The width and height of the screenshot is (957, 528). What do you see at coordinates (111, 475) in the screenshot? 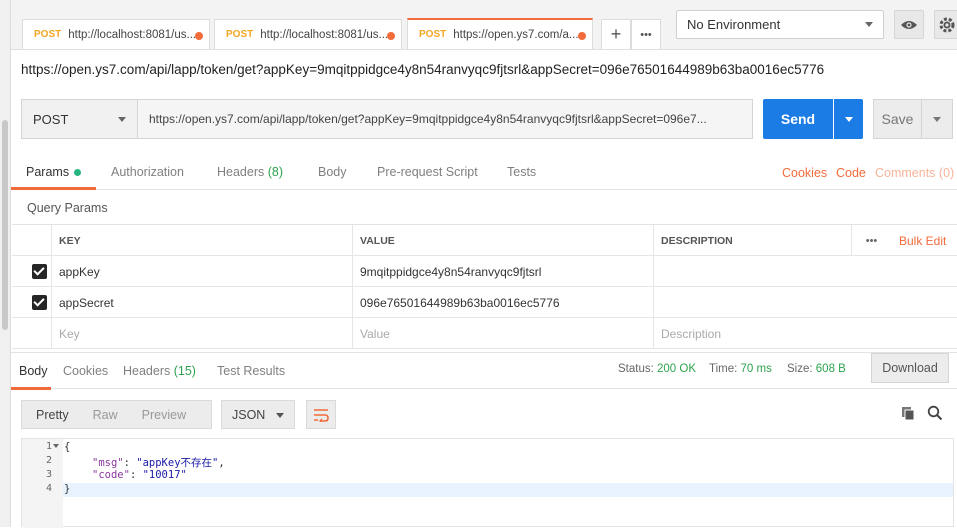
I see `json-key: "code"` at bounding box center [111, 475].